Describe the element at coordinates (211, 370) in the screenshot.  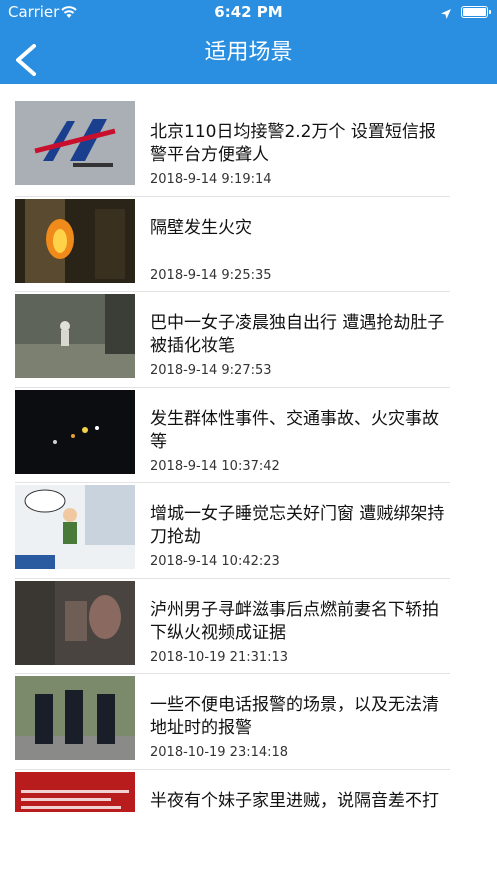
I see `item-date: 2018-9-14 9:27:53` at that location.